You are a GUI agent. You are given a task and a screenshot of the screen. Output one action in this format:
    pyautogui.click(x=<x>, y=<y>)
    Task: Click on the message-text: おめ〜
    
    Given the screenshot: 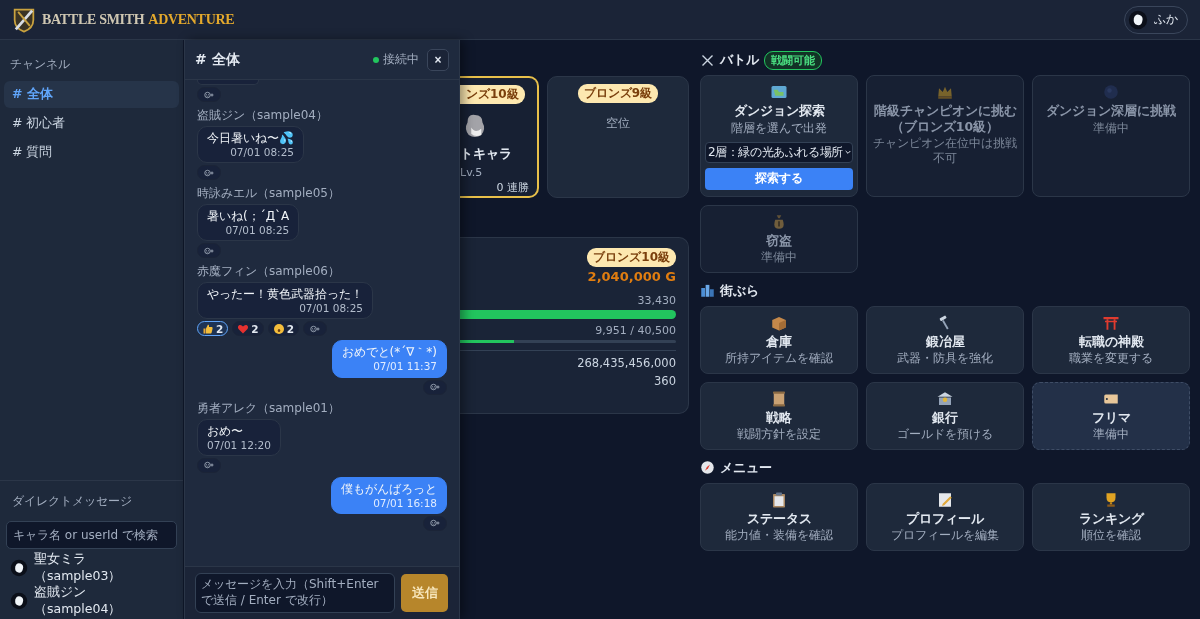 What is the action you would take?
    pyautogui.click(x=225, y=431)
    